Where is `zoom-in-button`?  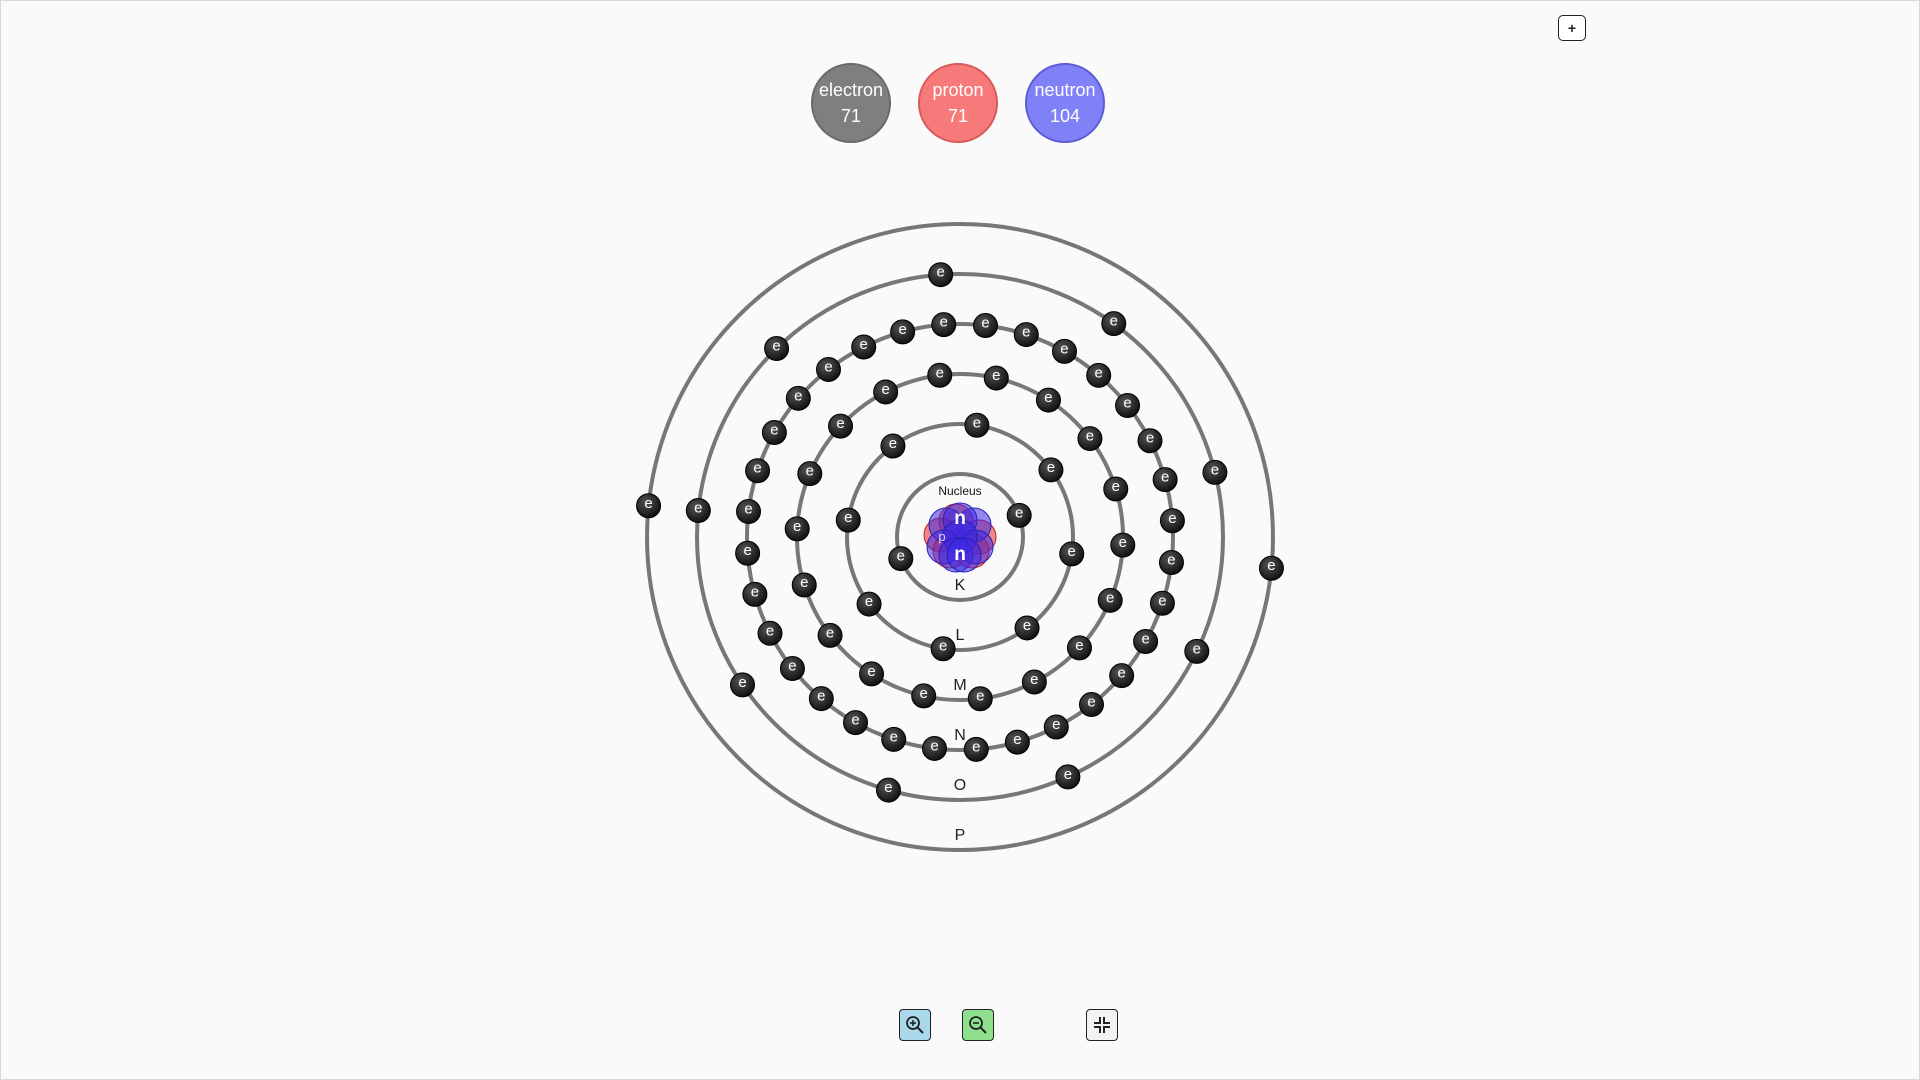 zoom-in-button is located at coordinates (915, 1025).